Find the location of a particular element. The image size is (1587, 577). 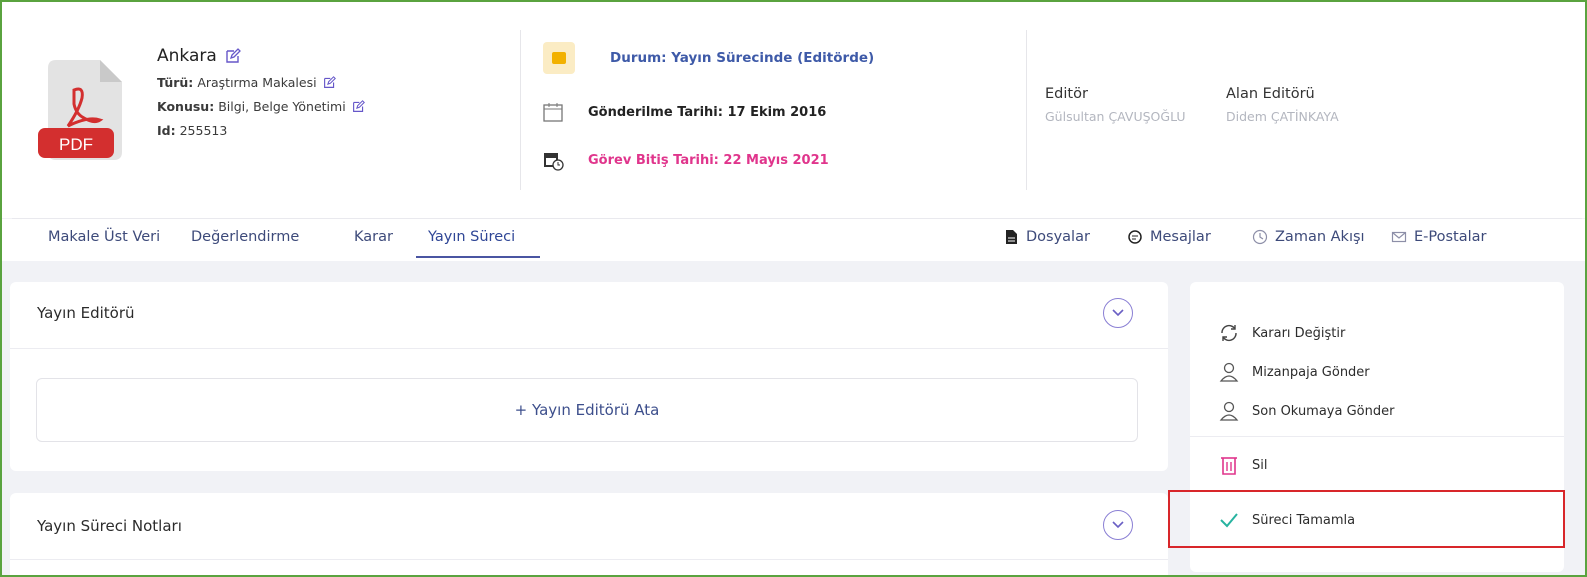

trash-icon is located at coordinates (1229, 466).